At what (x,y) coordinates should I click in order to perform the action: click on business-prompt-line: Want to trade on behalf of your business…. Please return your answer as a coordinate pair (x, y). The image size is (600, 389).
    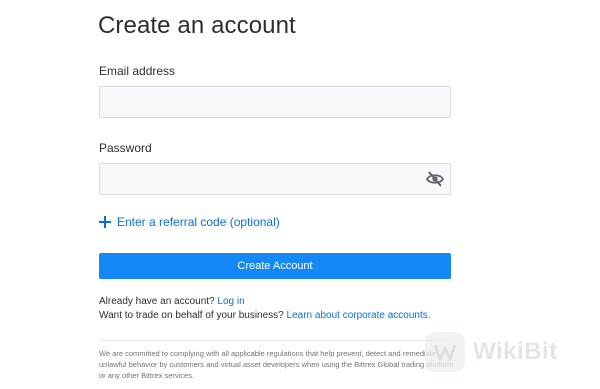
    Looking at the image, I should click on (265, 315).